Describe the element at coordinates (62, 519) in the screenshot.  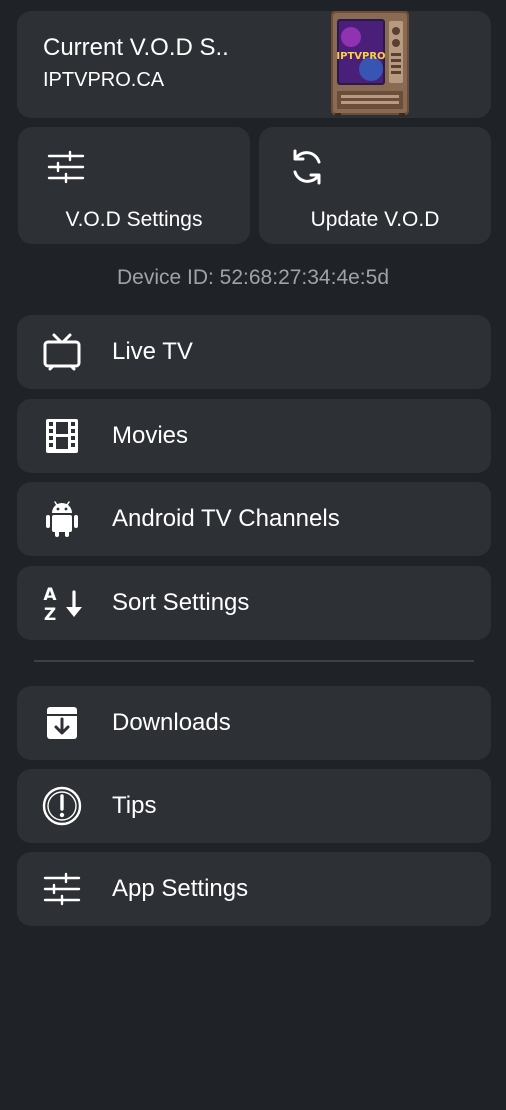
I see `android-icon` at that location.